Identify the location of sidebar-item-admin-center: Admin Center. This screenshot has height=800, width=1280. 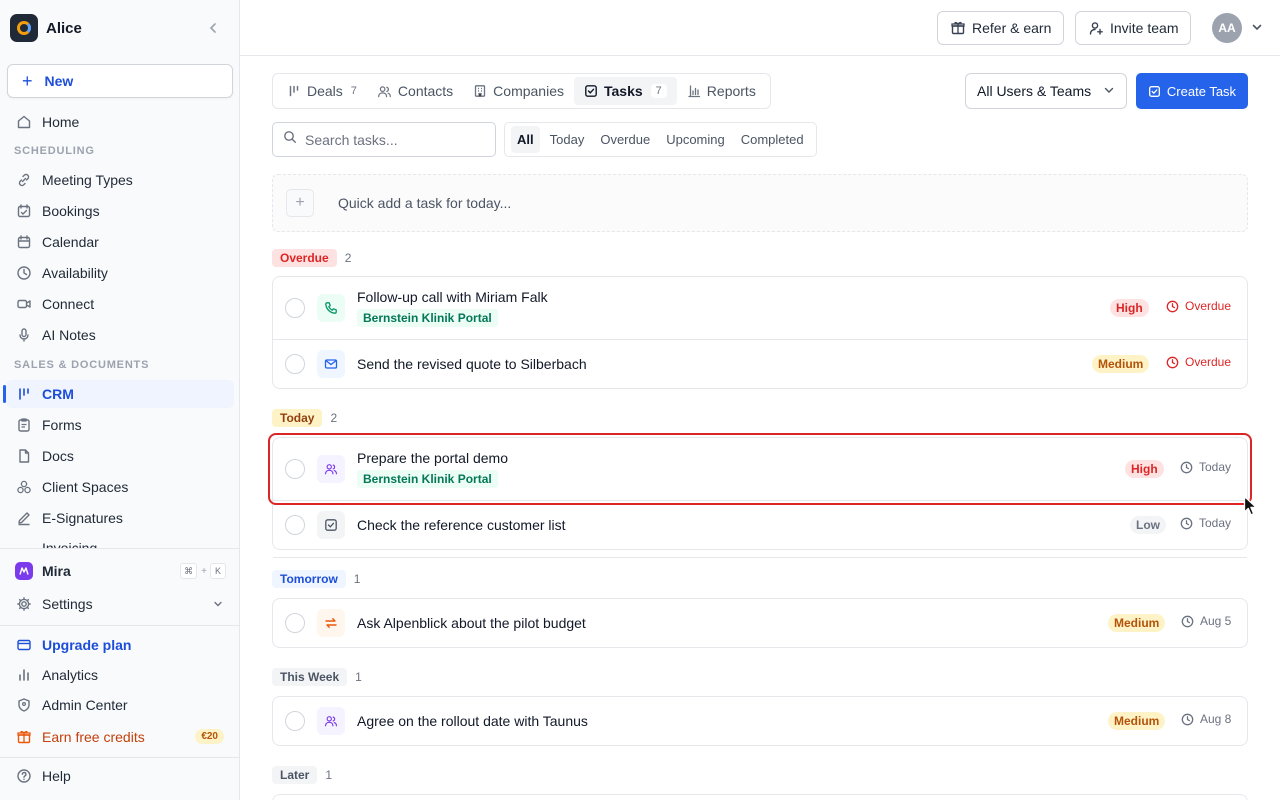
(120, 705).